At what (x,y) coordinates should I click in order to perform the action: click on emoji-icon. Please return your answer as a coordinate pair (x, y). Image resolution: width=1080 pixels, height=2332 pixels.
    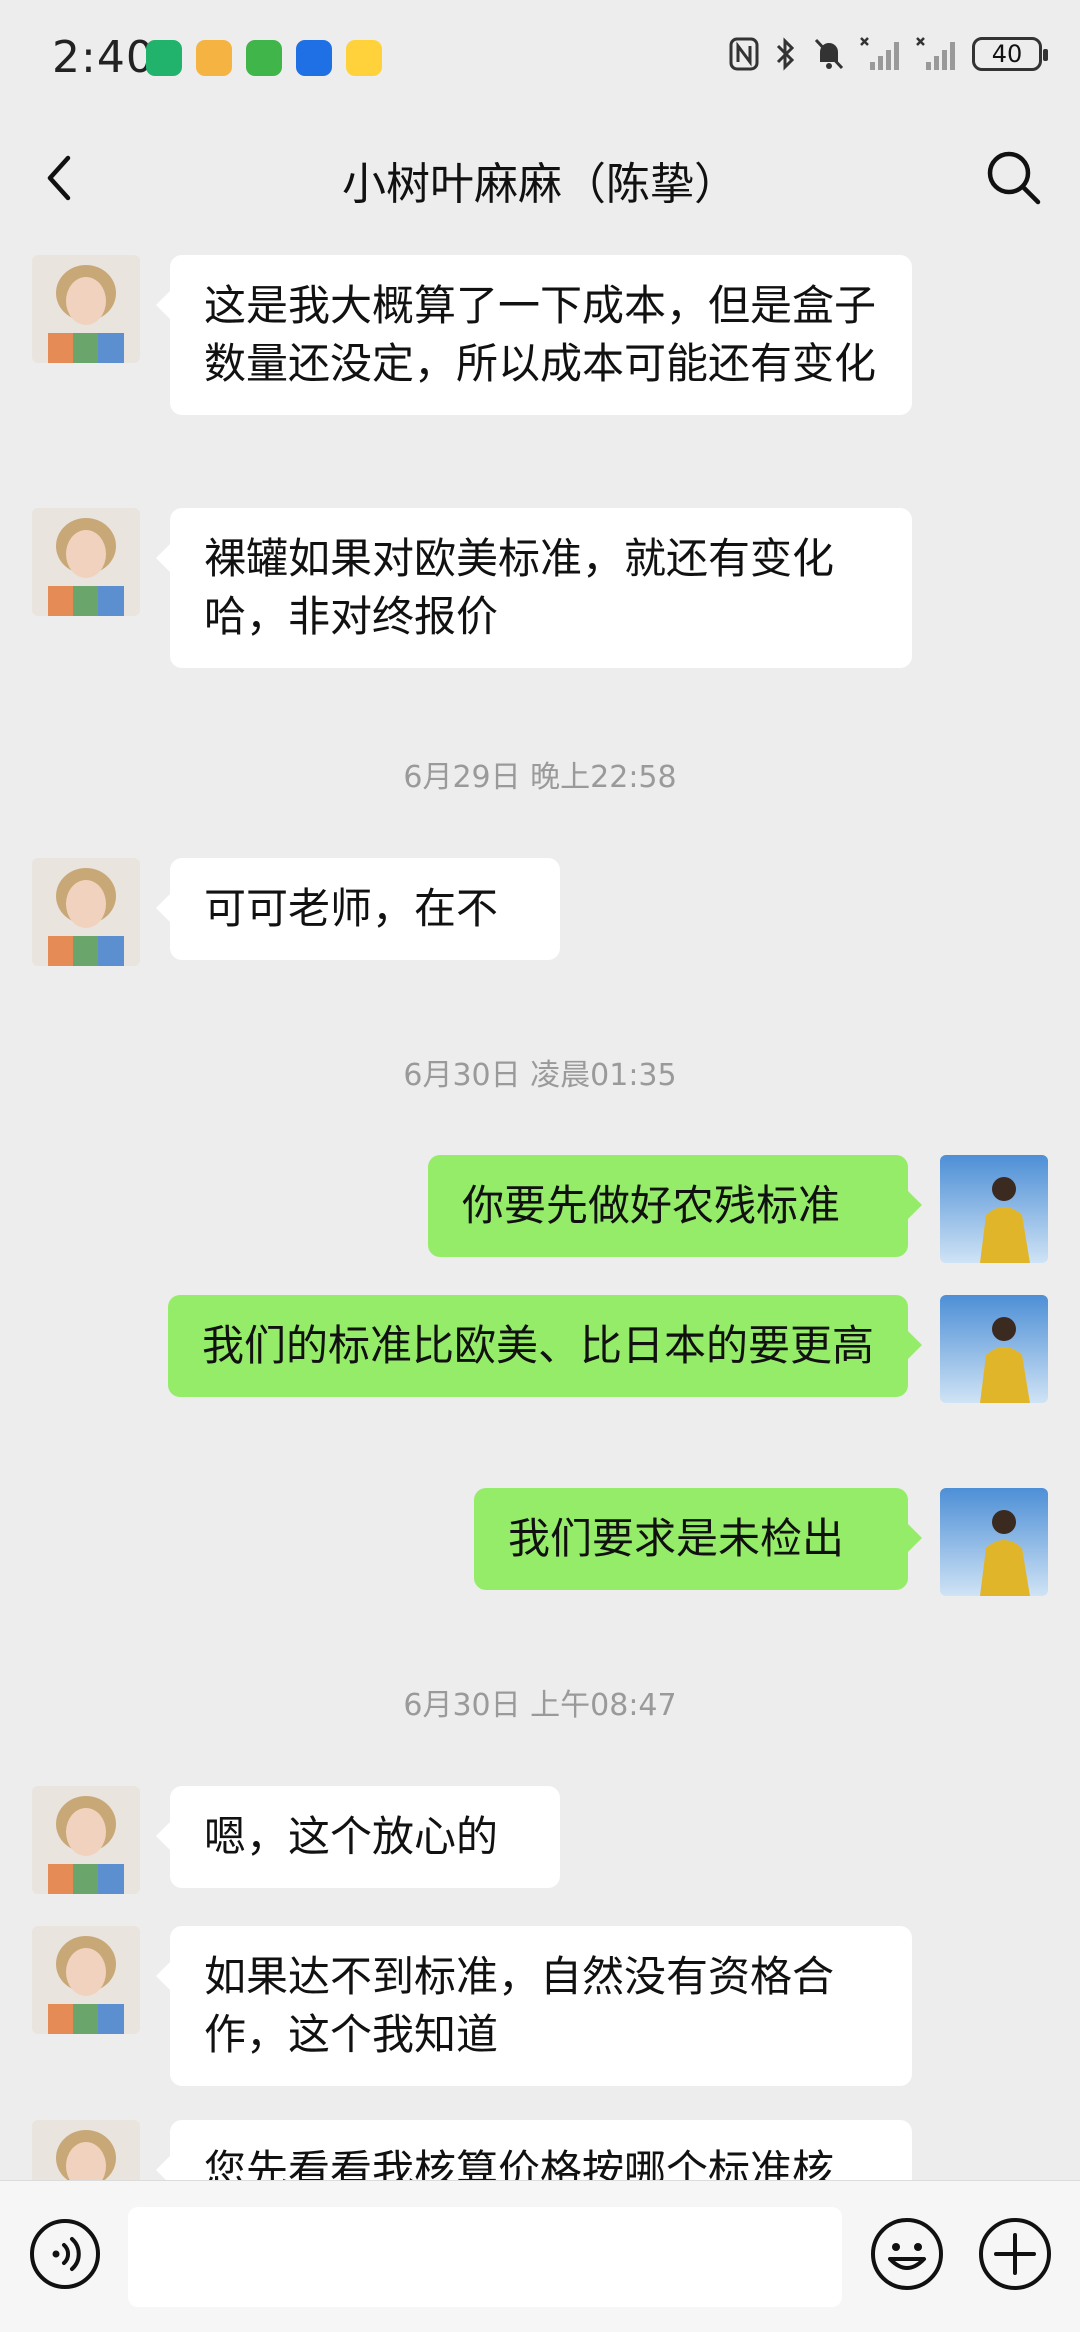
    Looking at the image, I should click on (907, 2254).